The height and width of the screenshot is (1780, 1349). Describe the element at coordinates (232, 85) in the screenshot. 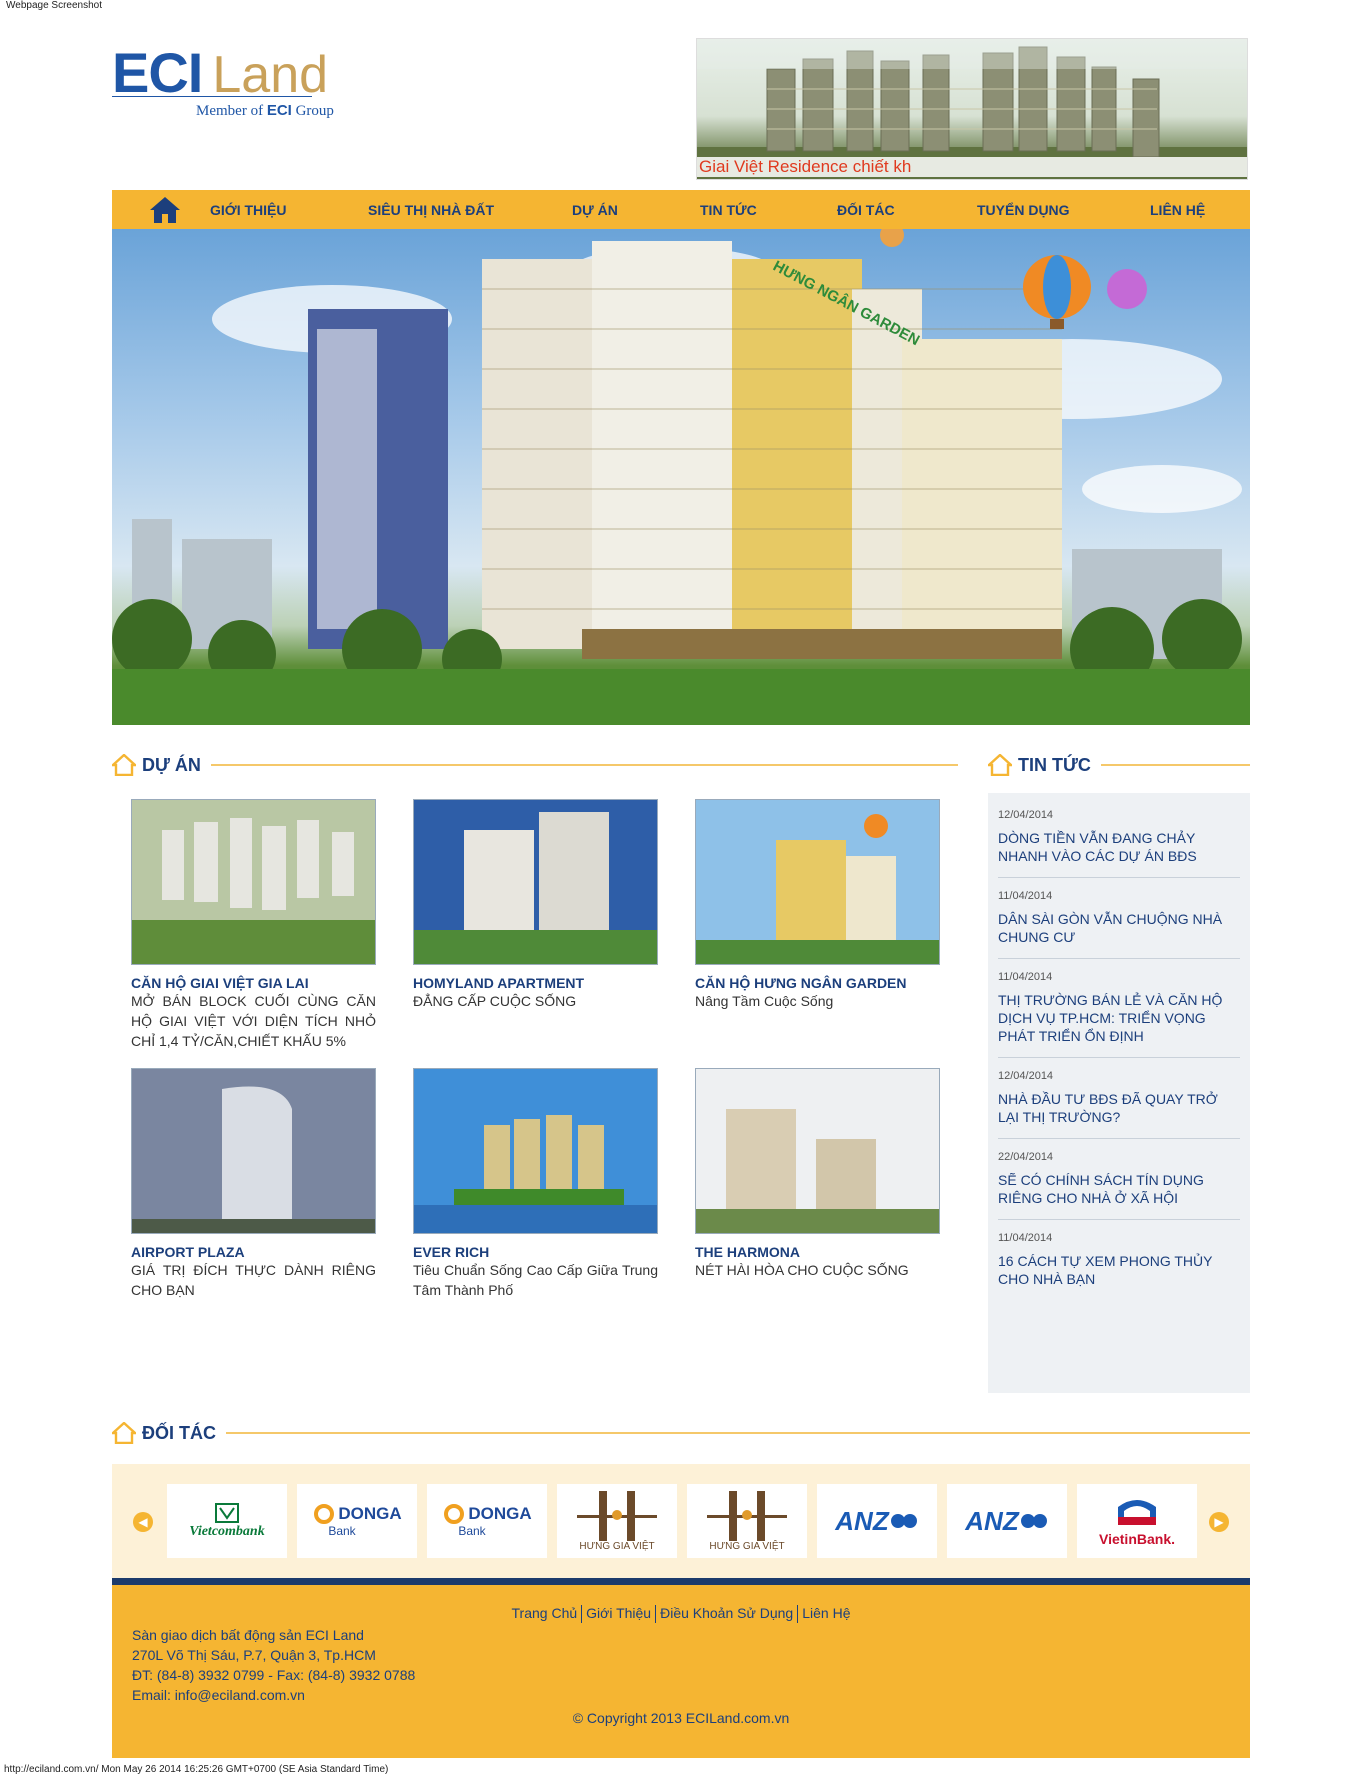

I see `site-logo: ECI Land Member of ECI Group` at that location.